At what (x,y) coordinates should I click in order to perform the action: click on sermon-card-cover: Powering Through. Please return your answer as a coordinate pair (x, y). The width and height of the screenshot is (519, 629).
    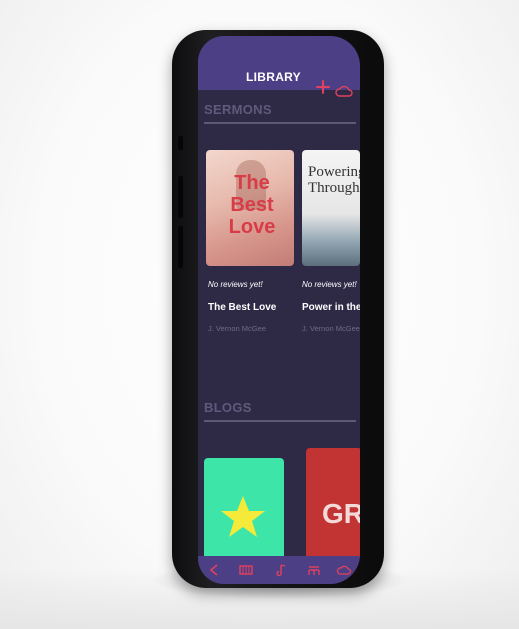
    Looking at the image, I should click on (331, 208).